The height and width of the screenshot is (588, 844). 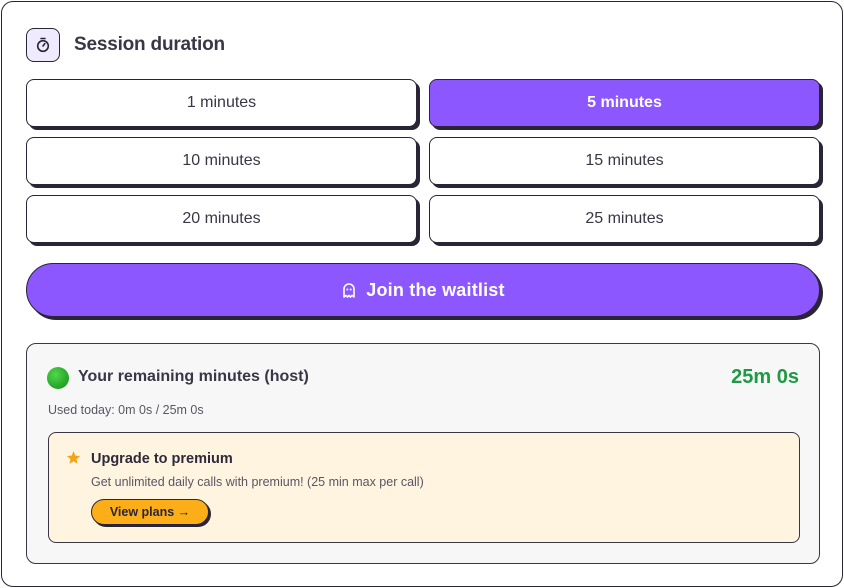 I want to click on duration-option-15-min: 15 minutes, so click(x=624, y=161).